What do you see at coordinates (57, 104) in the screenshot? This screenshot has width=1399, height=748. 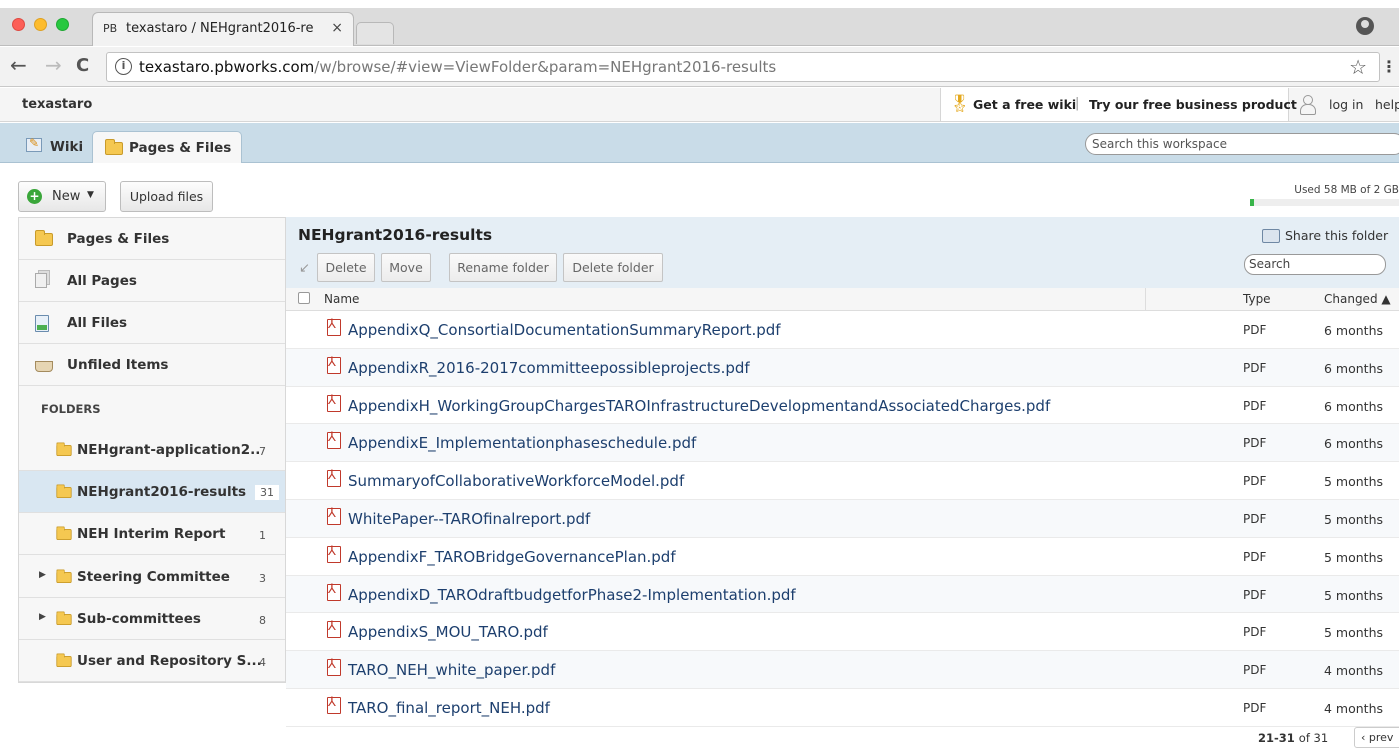 I see `site-name: texastaro` at bounding box center [57, 104].